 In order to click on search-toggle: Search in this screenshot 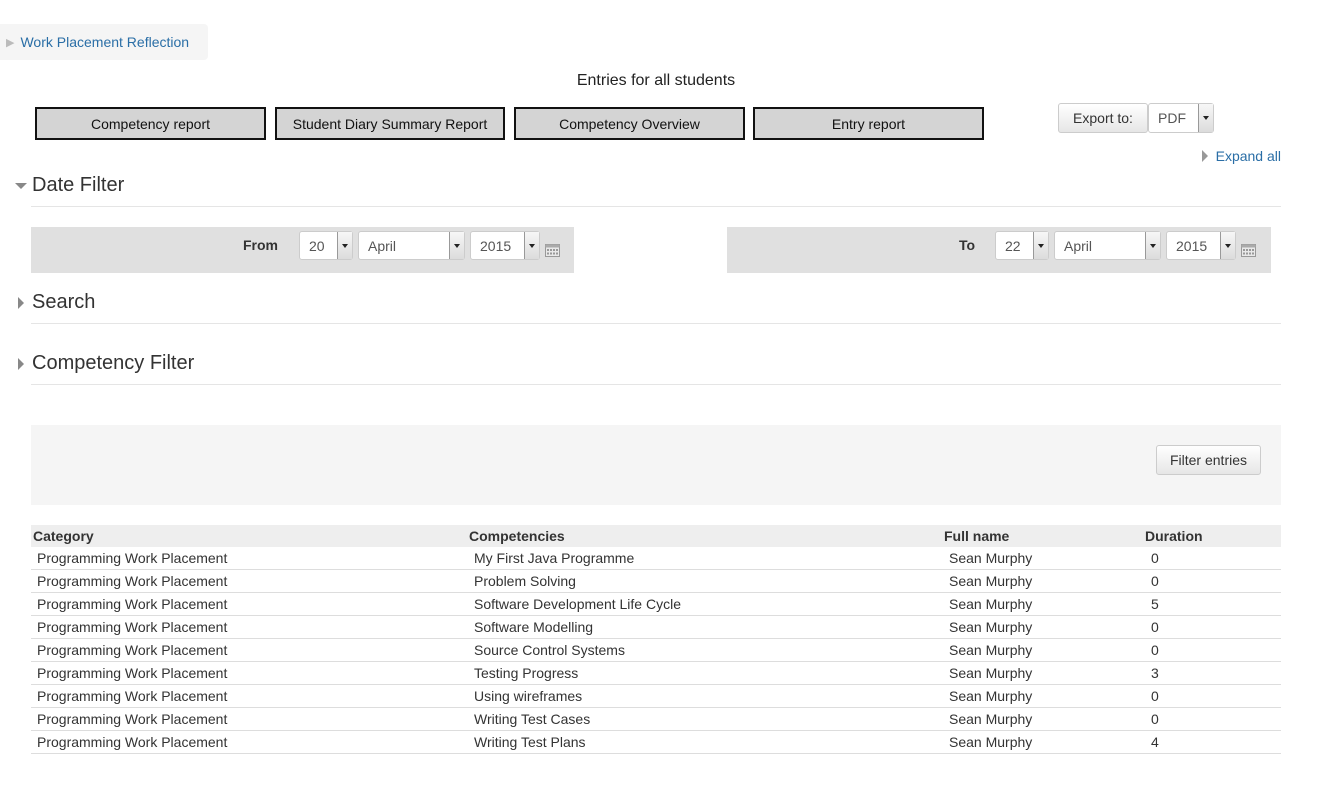, I will do `click(55, 302)`.